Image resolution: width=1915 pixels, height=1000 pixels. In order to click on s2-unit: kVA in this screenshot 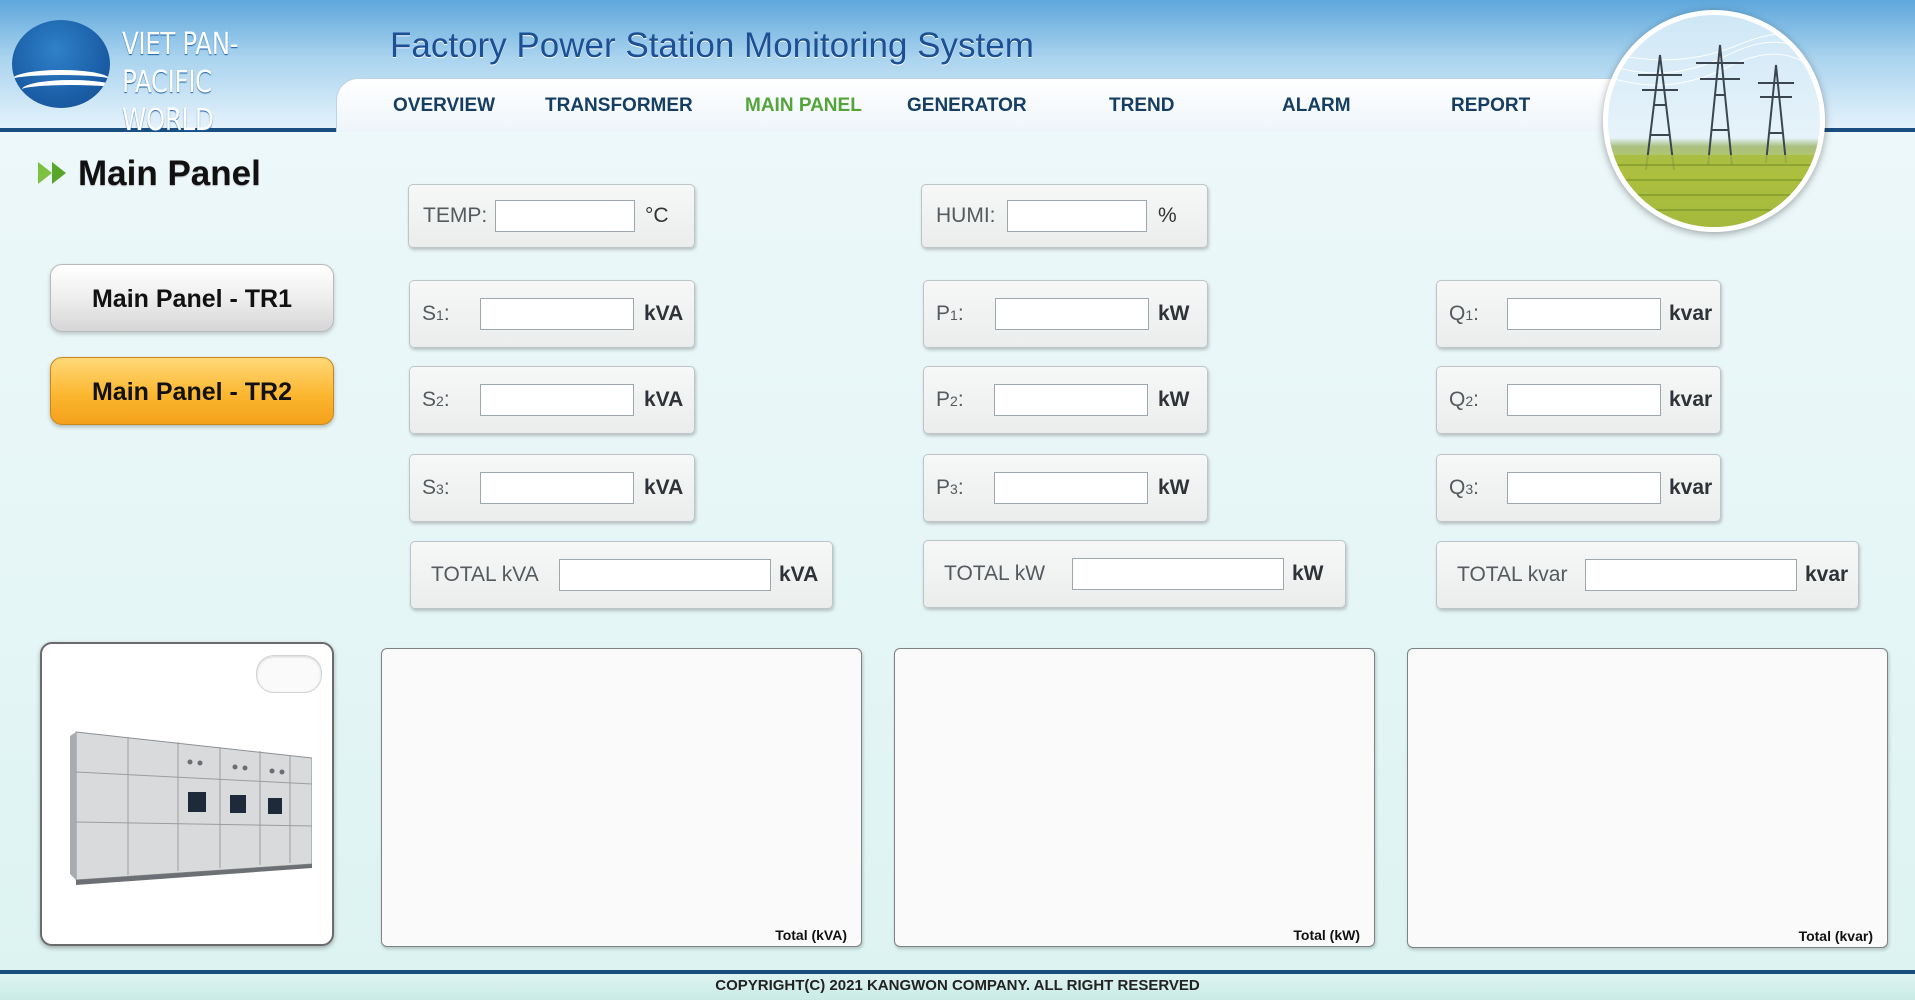, I will do `click(664, 399)`.